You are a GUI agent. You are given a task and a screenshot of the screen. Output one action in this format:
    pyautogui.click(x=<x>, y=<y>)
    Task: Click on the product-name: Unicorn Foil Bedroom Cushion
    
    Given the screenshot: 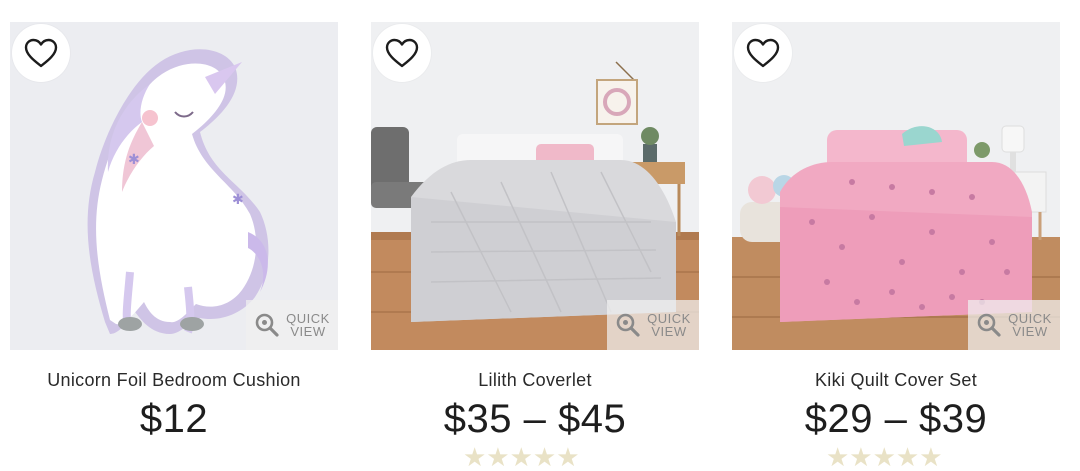 What is the action you would take?
    pyautogui.click(x=174, y=380)
    